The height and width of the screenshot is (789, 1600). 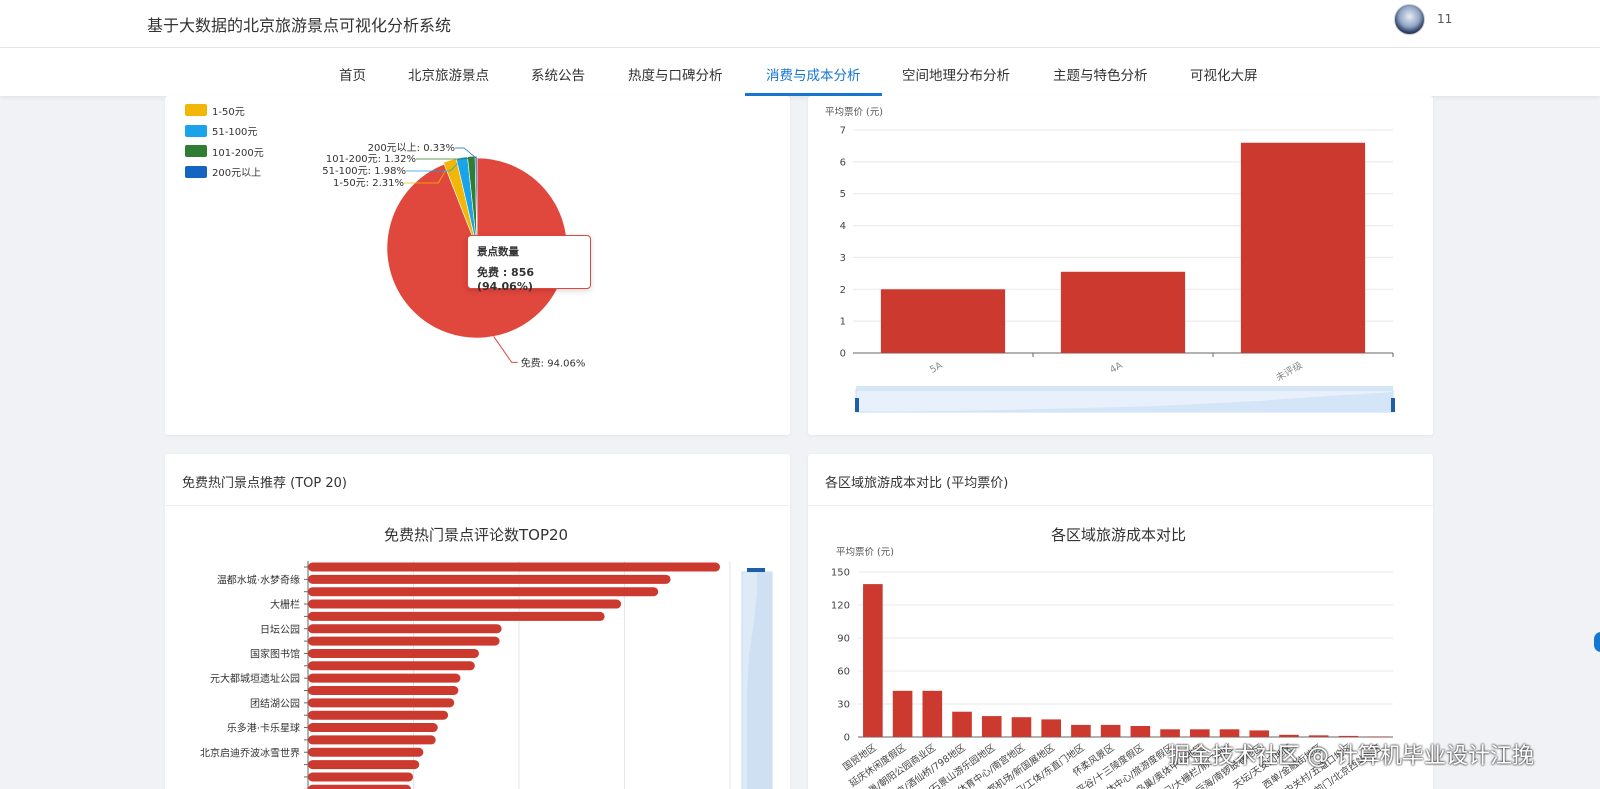 What do you see at coordinates (843, 290) in the screenshot?
I see `y-tick-label: 2` at bounding box center [843, 290].